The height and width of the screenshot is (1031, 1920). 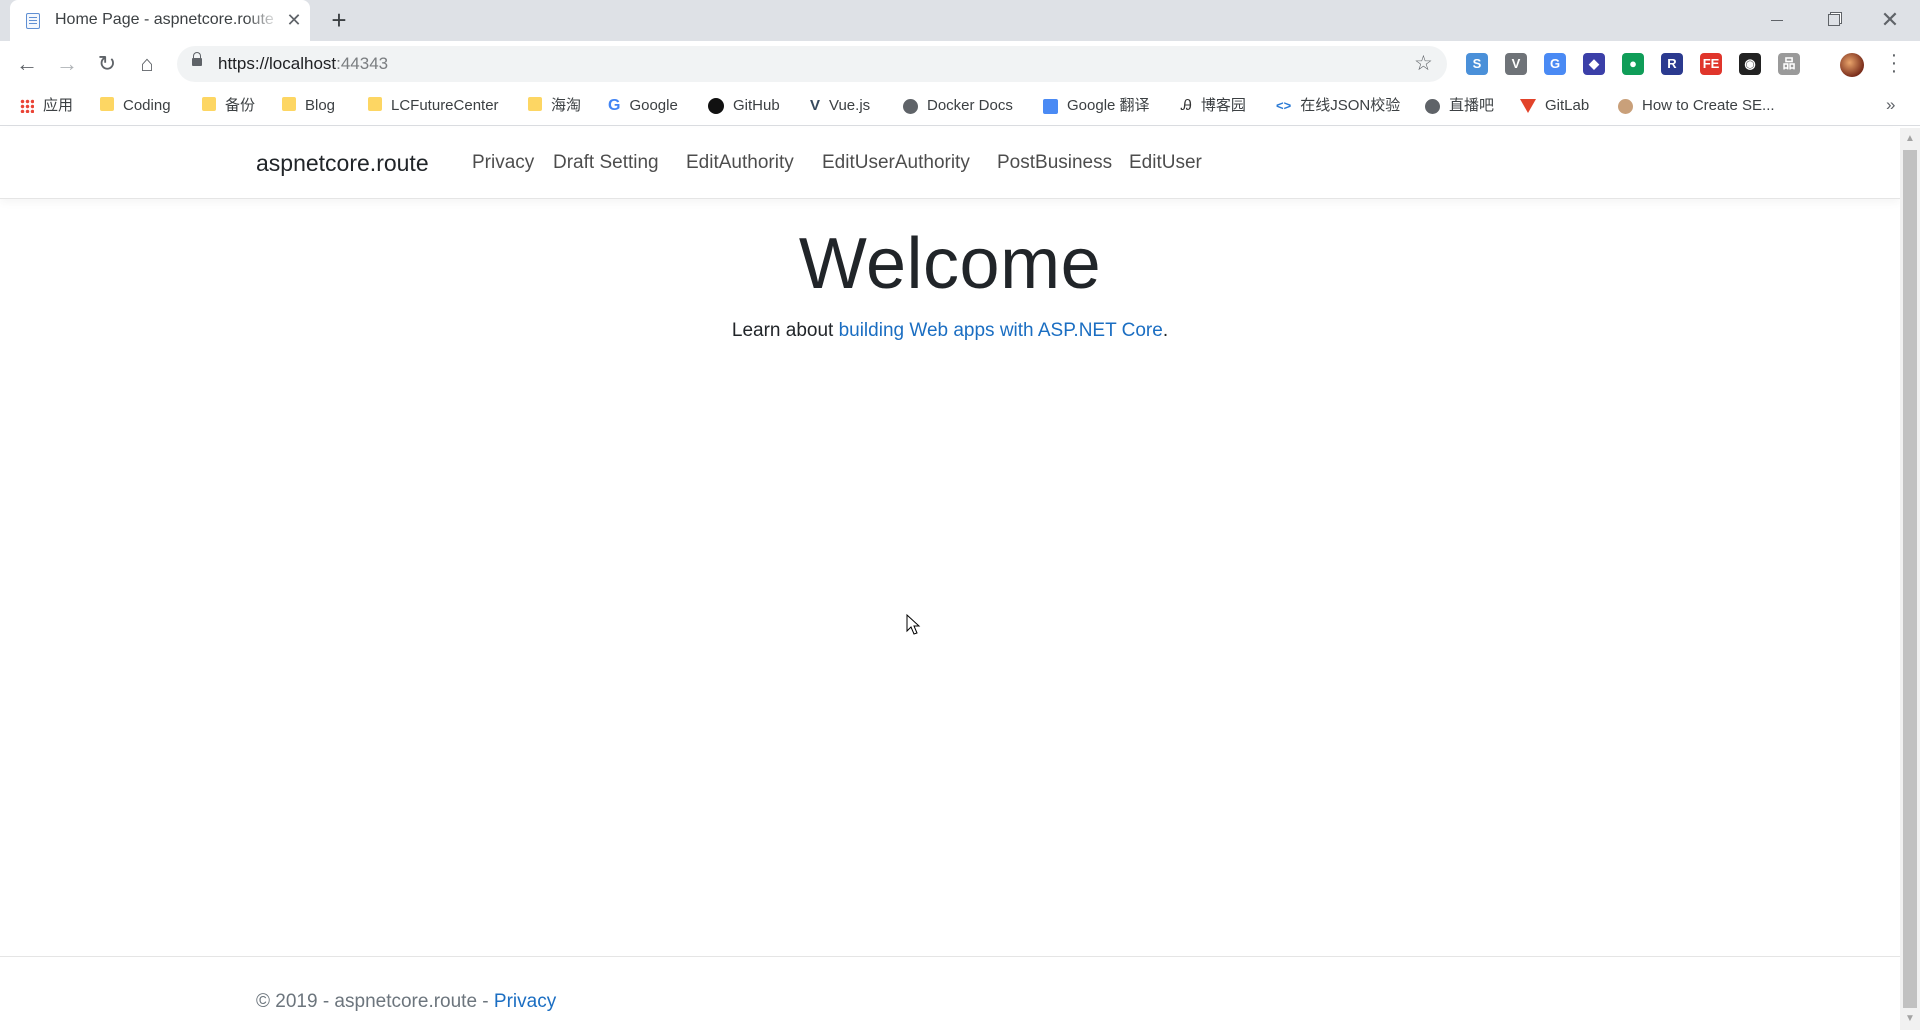 I want to click on restore-button, so click(x=1834, y=20).